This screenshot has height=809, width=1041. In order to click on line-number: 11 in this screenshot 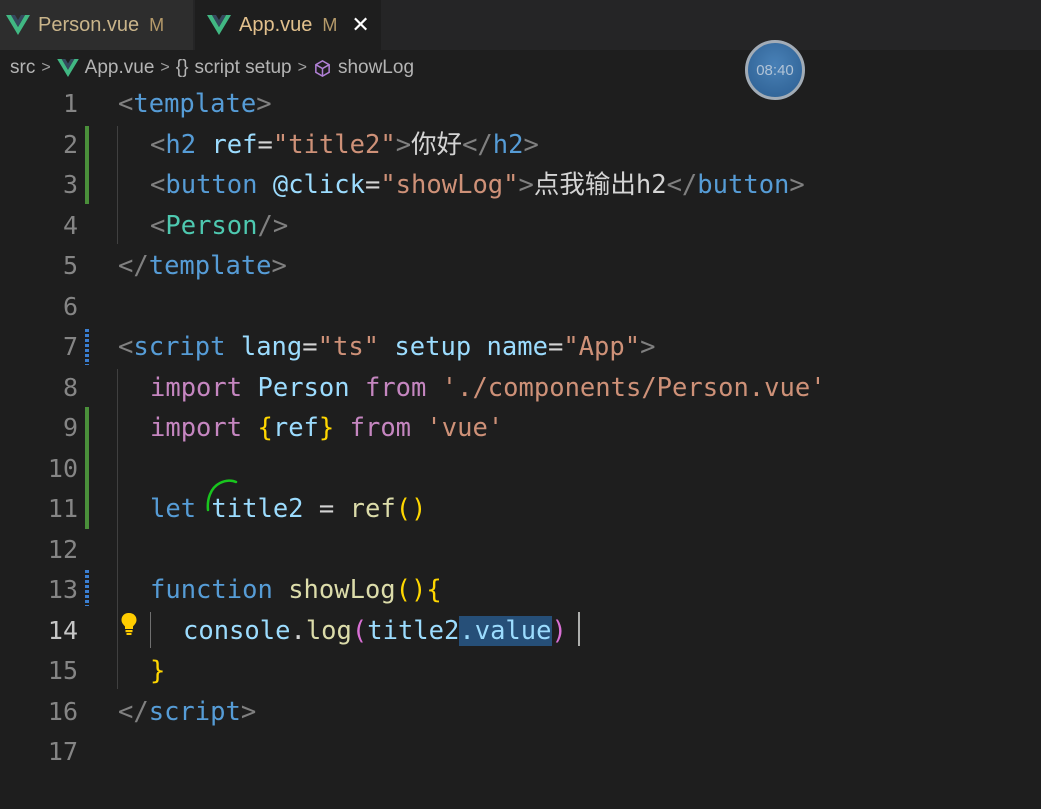, I will do `click(62, 508)`.